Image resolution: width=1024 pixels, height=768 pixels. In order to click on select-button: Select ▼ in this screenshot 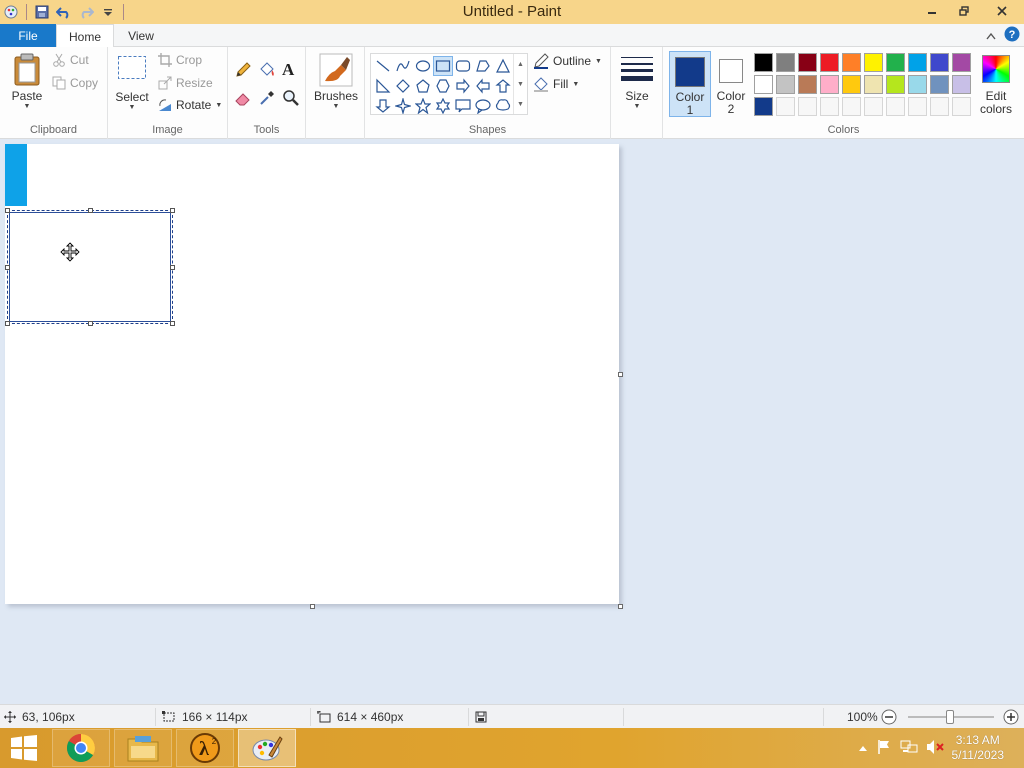, I will do `click(132, 83)`.